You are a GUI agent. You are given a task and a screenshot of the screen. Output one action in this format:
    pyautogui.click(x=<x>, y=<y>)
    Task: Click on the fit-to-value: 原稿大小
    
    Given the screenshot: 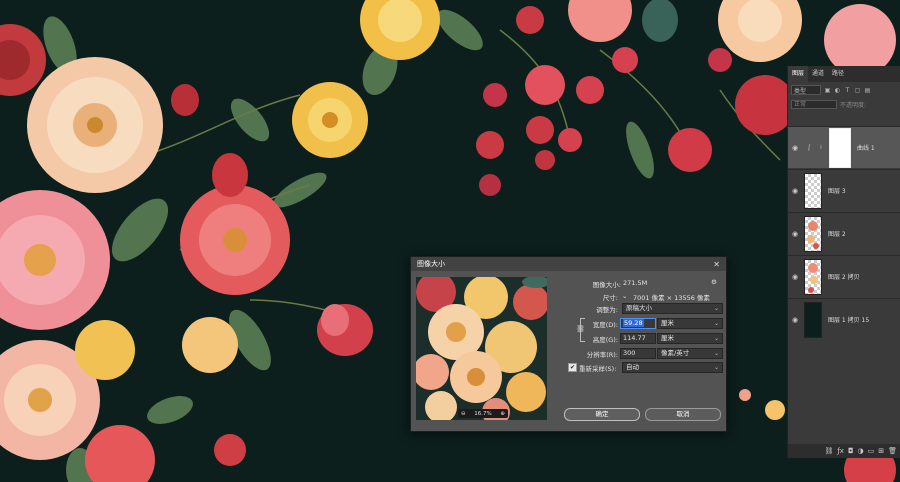 What is the action you would take?
    pyautogui.click(x=639, y=308)
    